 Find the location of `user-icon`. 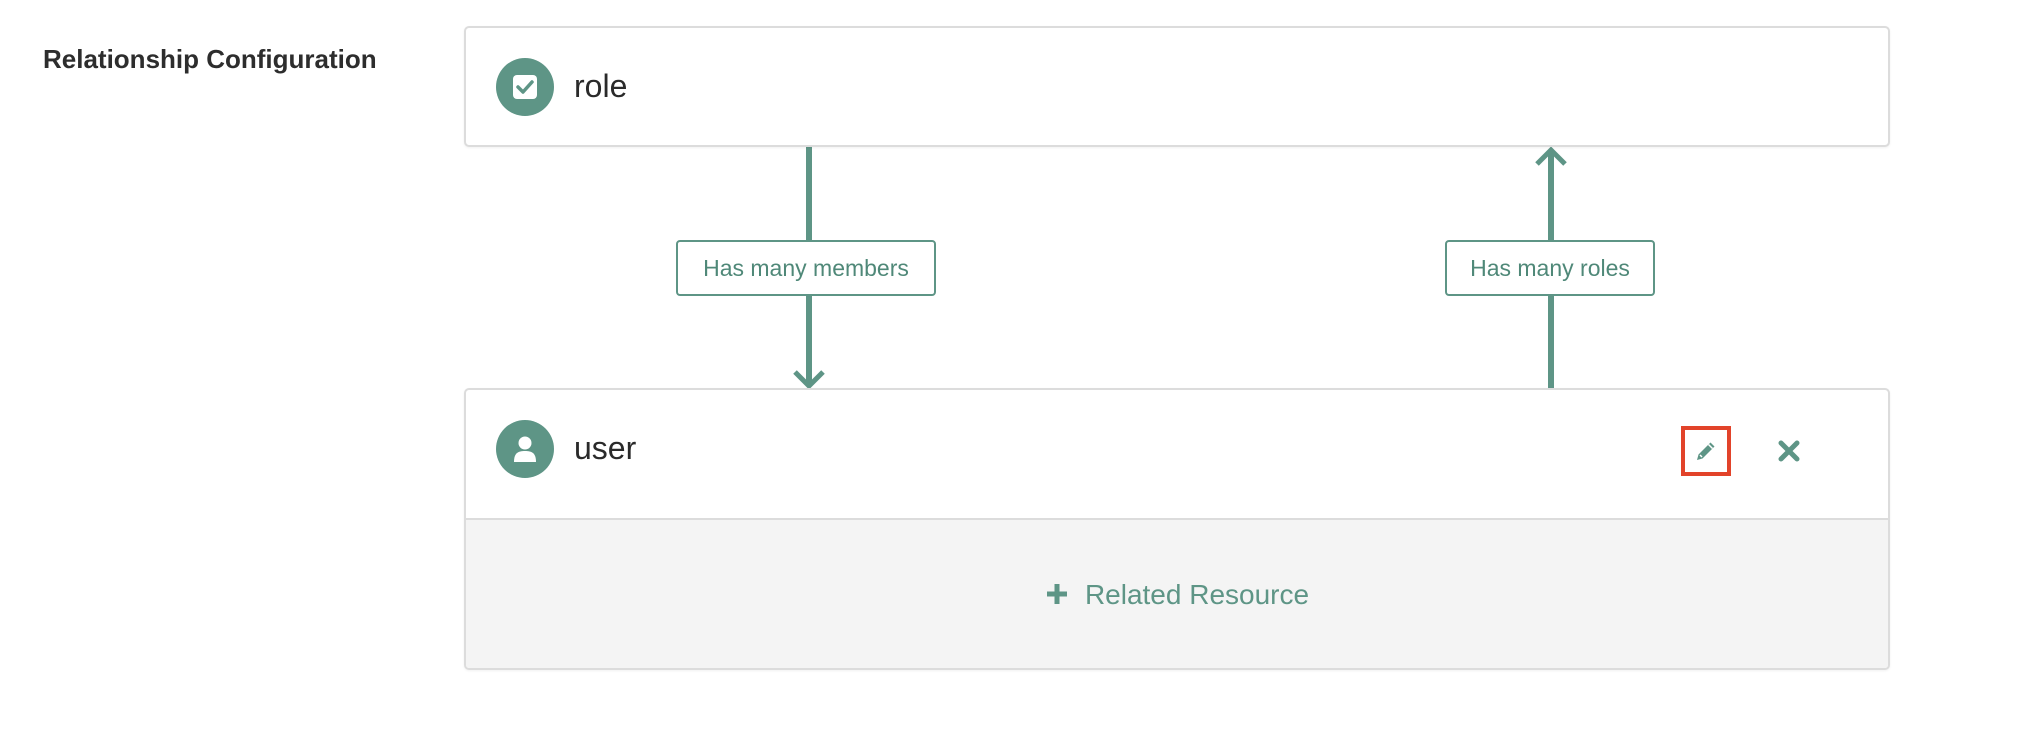

user-icon is located at coordinates (525, 449).